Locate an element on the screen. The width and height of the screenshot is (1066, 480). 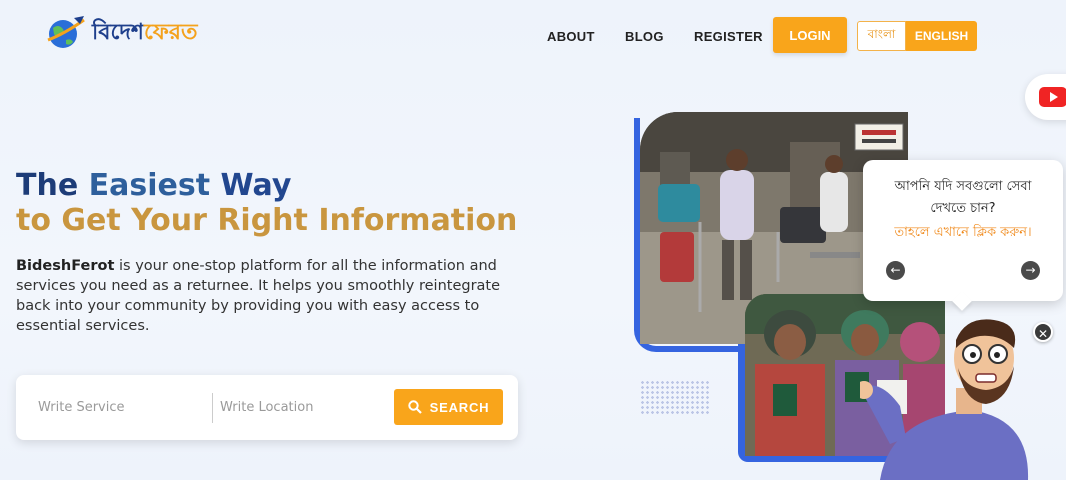
chat-bubble-question: আপনি যদি সবগুলো সেবা দেখতে চান? is located at coordinates (963, 197).